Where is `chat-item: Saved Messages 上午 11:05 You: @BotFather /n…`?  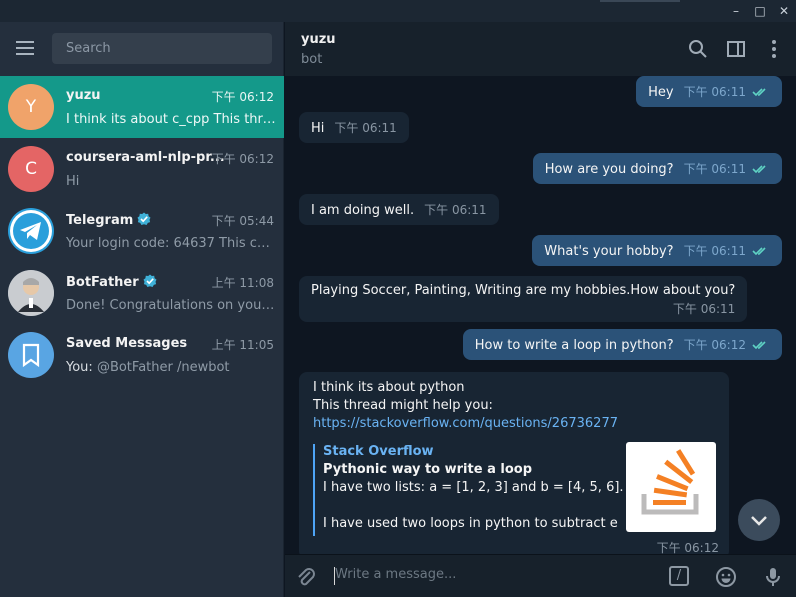
chat-item: Saved Messages 上午 11:05 You: @BotFather /n… is located at coordinates (142, 355).